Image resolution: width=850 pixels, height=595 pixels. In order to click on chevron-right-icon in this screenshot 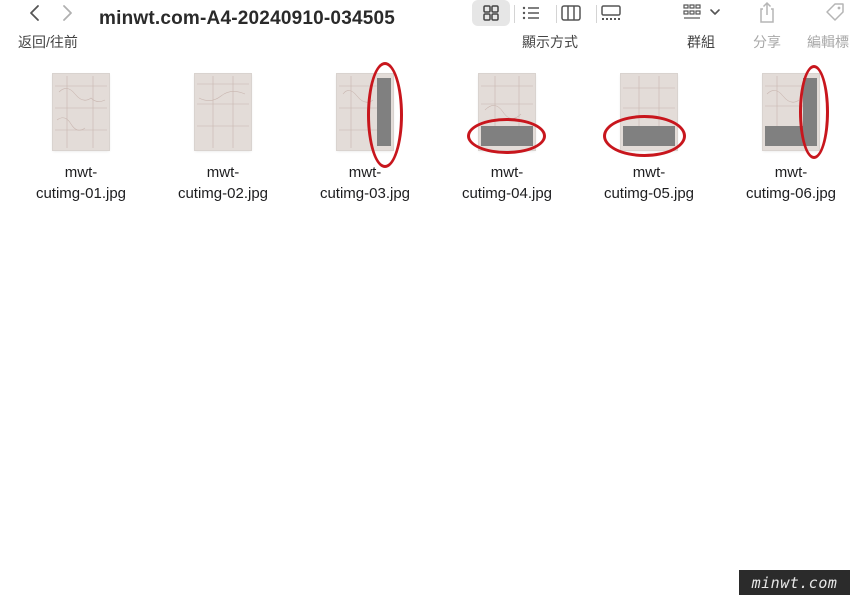, I will do `click(67, 13)`.